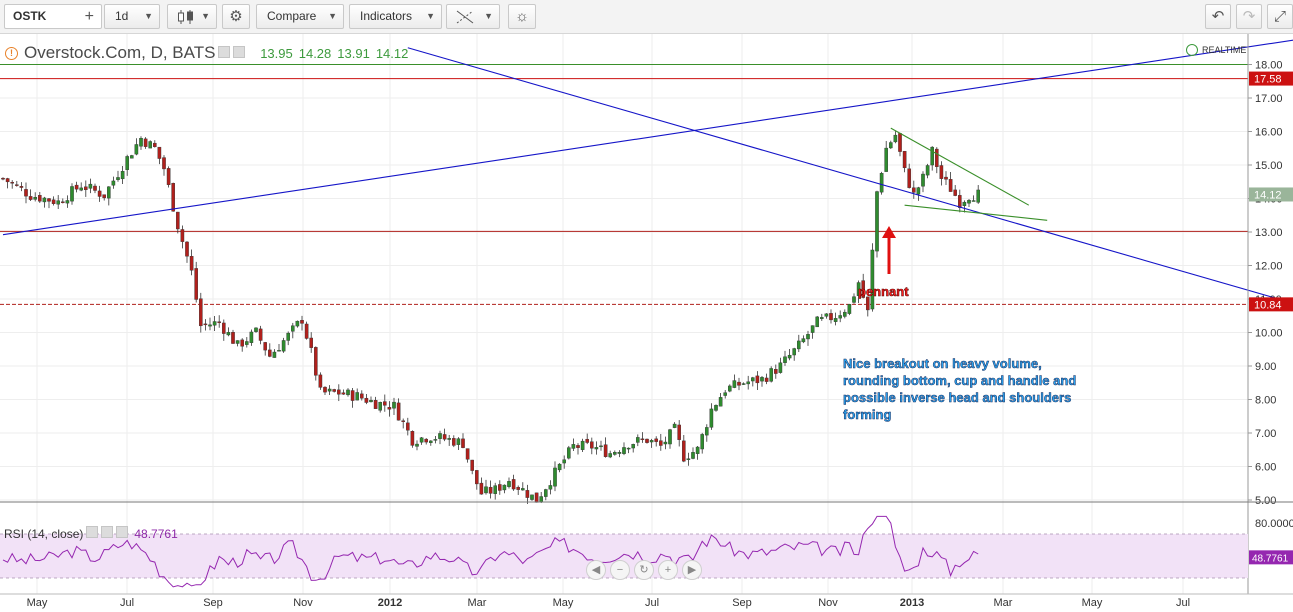 The height and width of the screenshot is (612, 1293). I want to click on price-axis-label: 9.00, so click(1265, 367).